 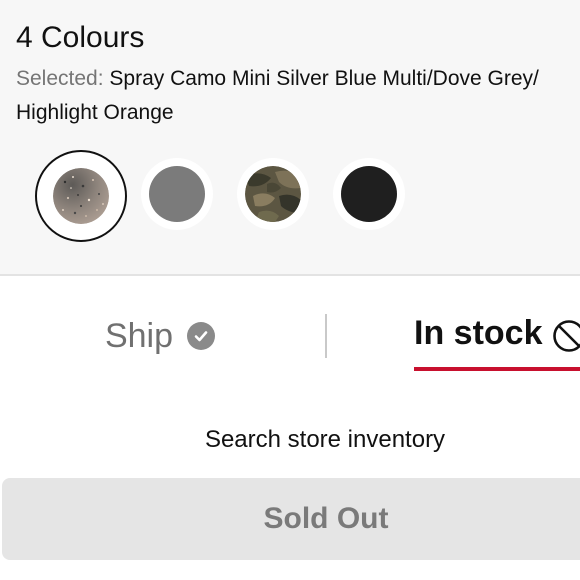 I want to click on sold-out-label: Sold Out, so click(x=326, y=518).